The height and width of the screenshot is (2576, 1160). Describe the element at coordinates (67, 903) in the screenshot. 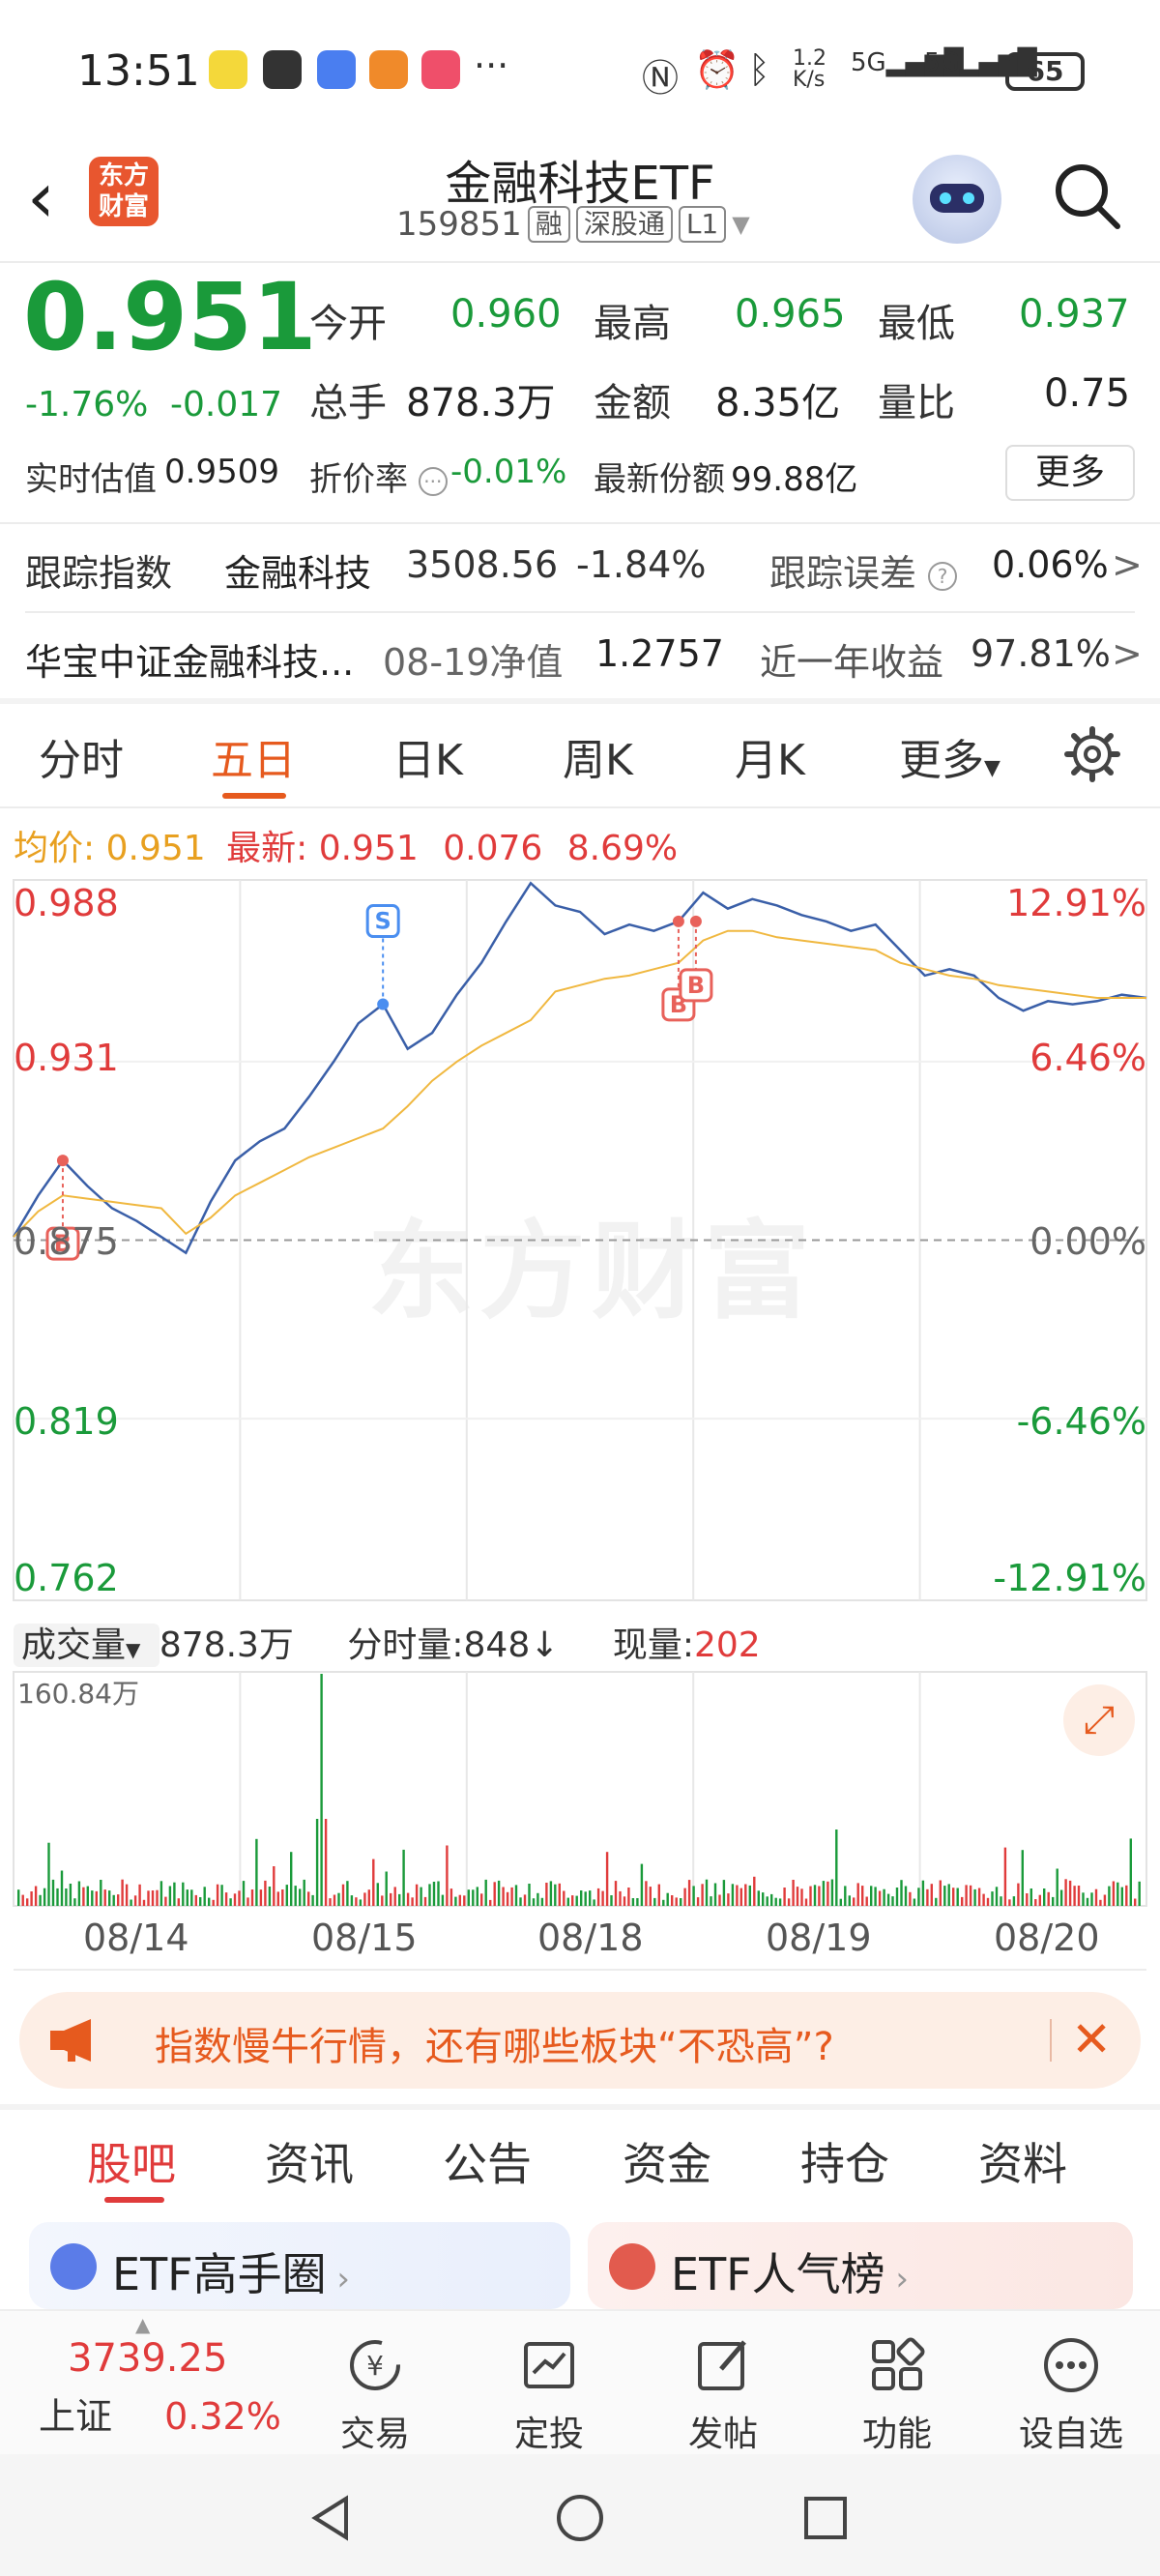

I see `y-tick-left: 0.988` at that location.